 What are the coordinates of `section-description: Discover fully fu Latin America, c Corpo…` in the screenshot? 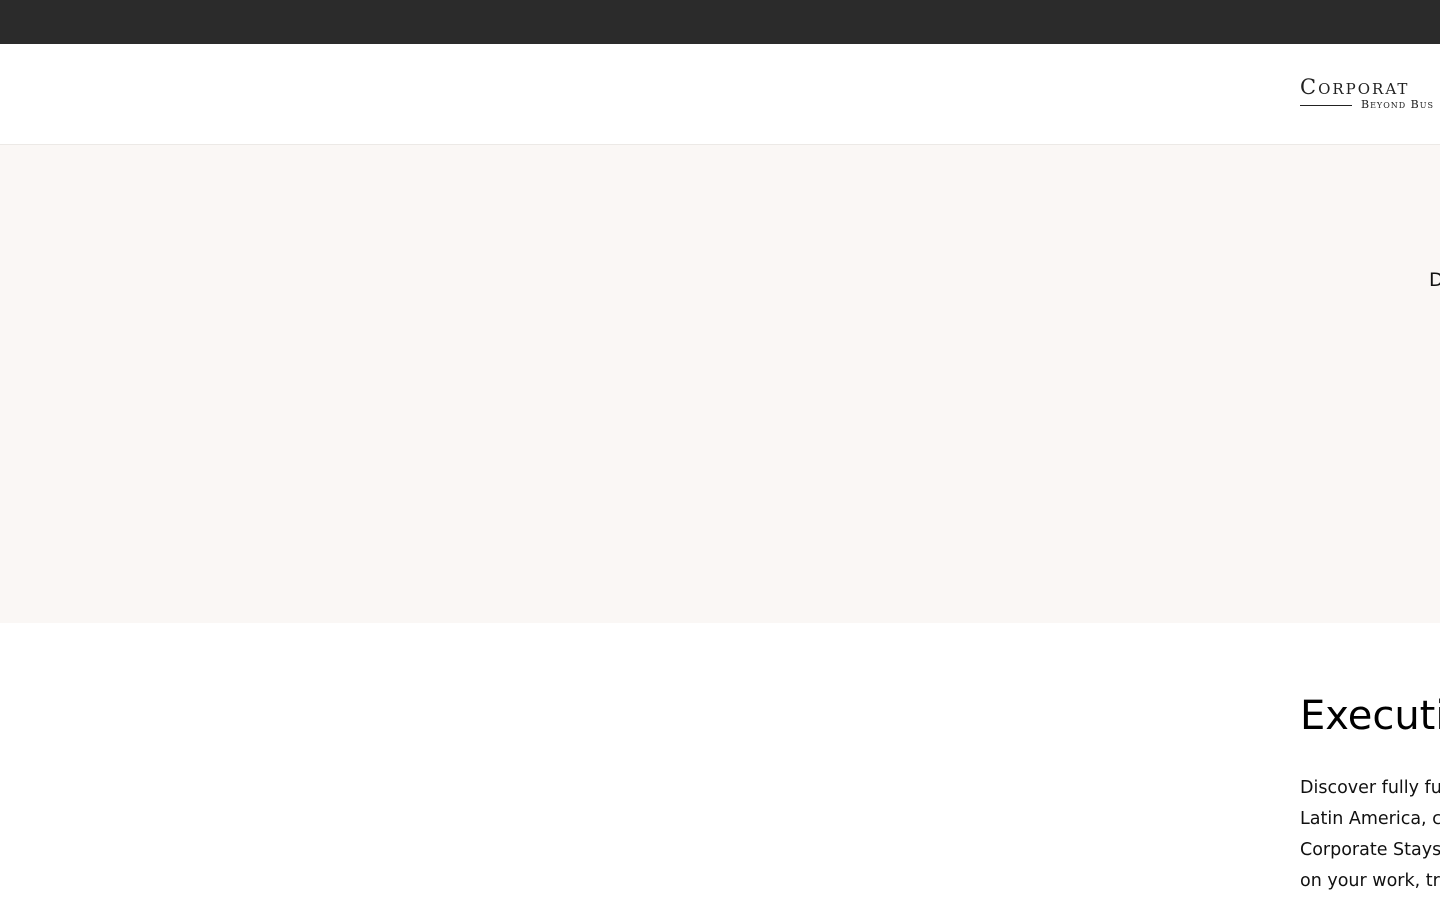 It's located at (1370, 835).